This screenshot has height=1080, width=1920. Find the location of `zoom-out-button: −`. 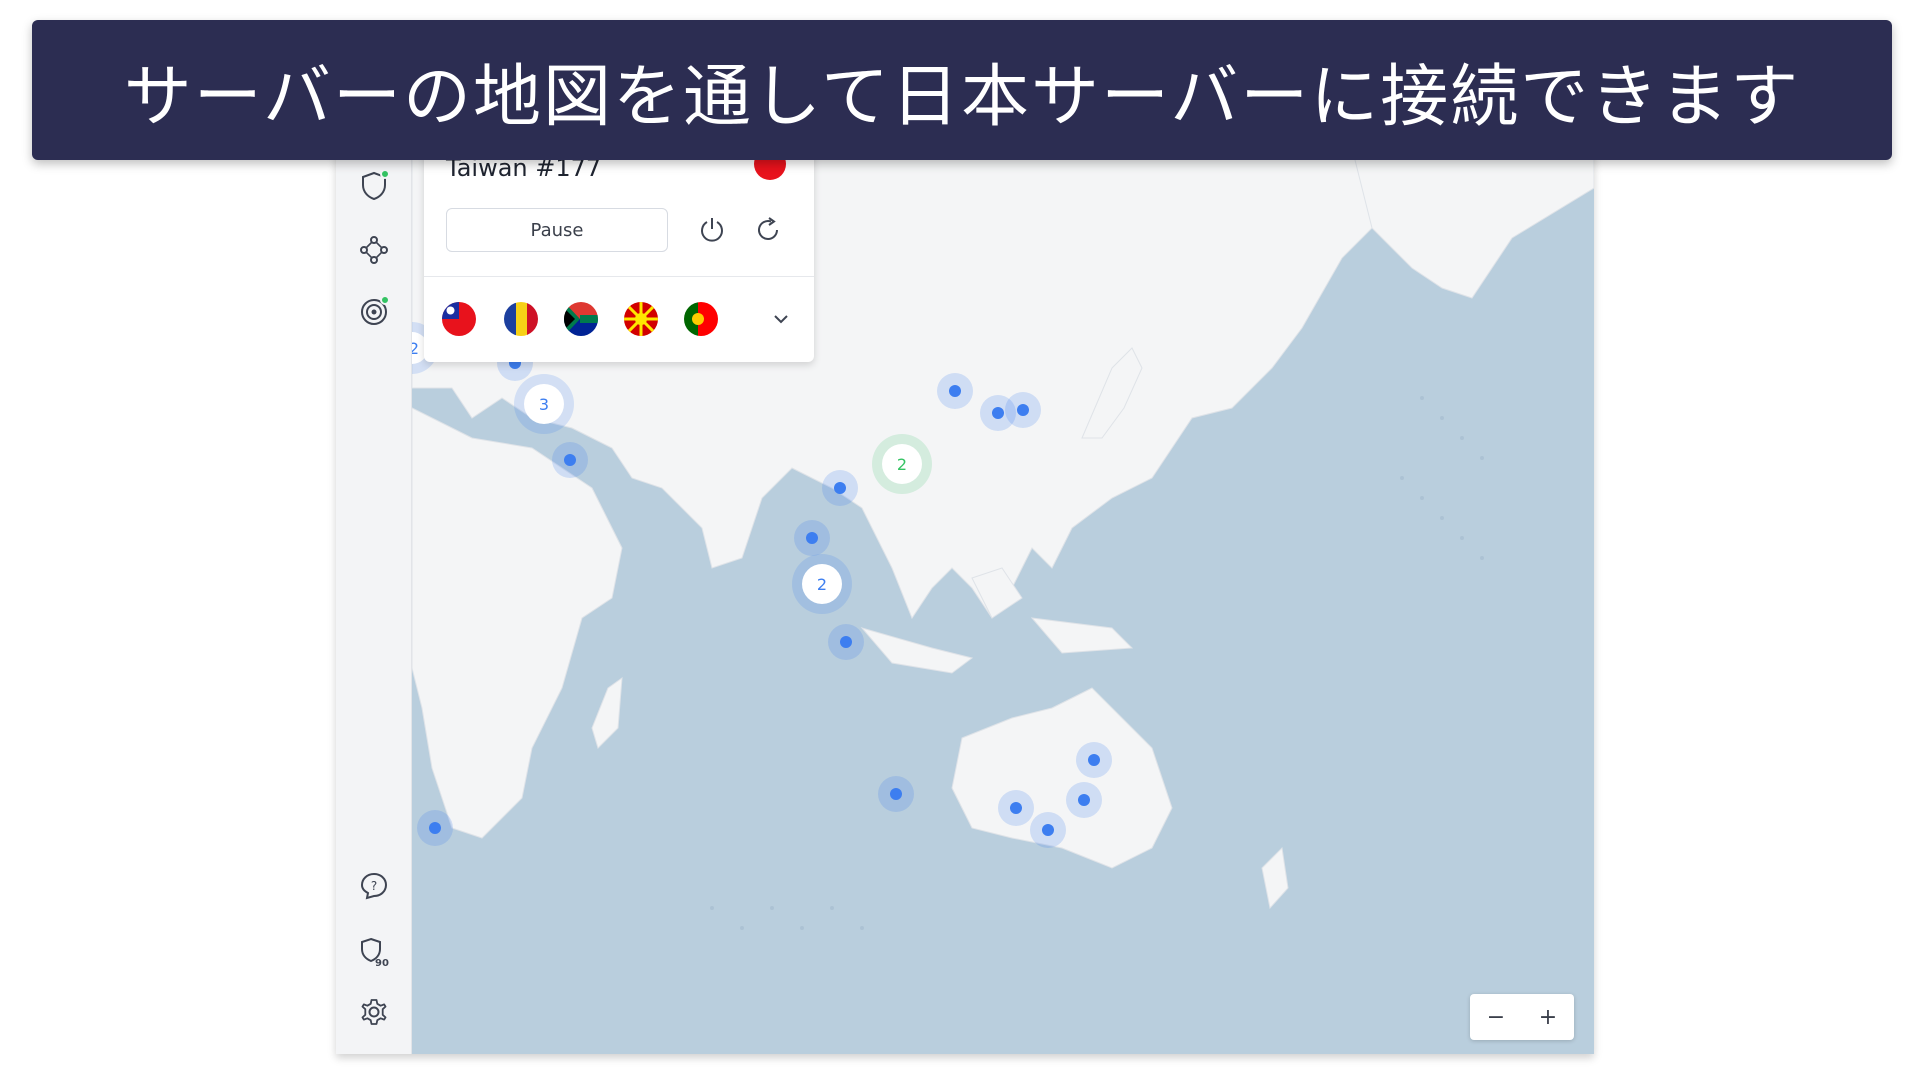

zoom-out-button: − is located at coordinates (1496, 1017).